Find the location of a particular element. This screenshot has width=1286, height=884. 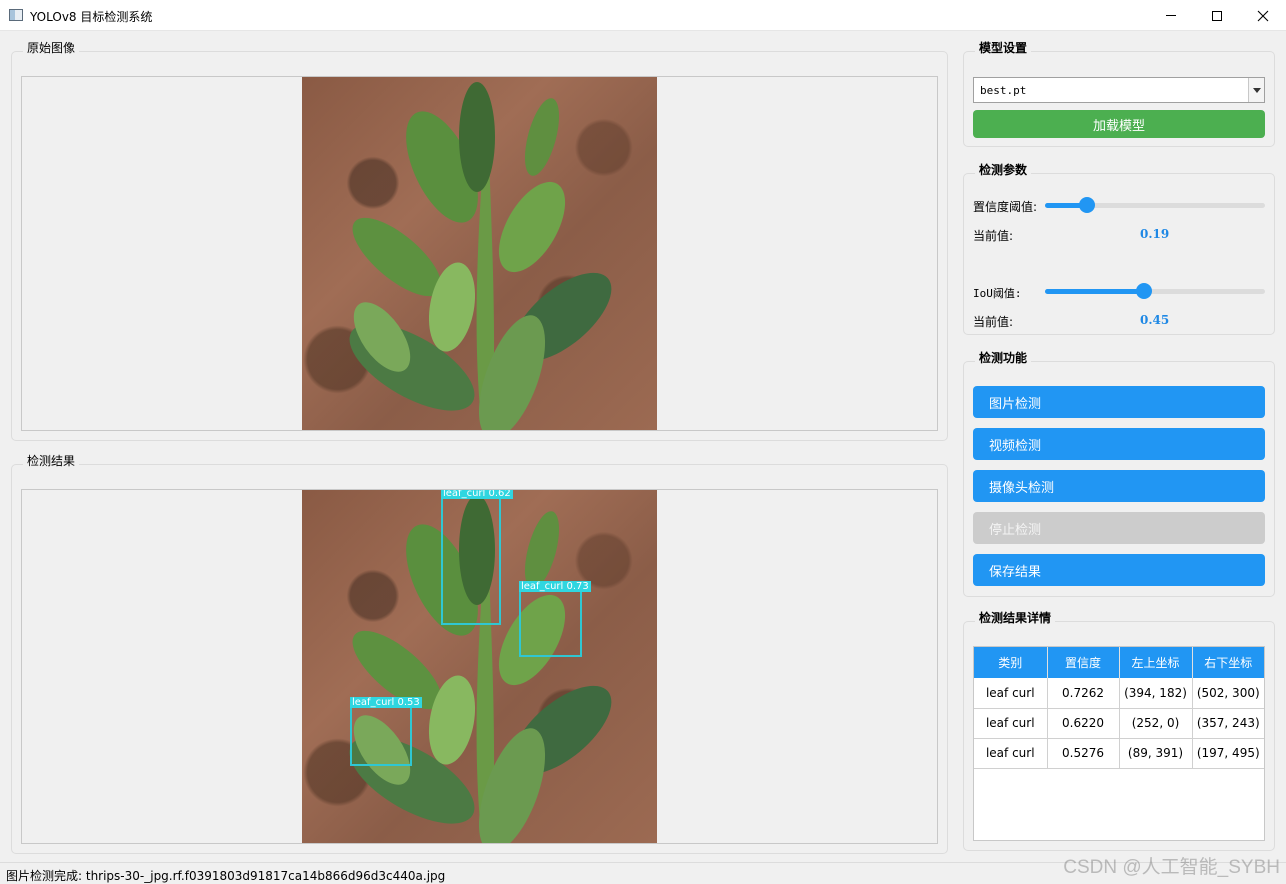

table-cell: 0.6220 is located at coordinates (1083, 723).